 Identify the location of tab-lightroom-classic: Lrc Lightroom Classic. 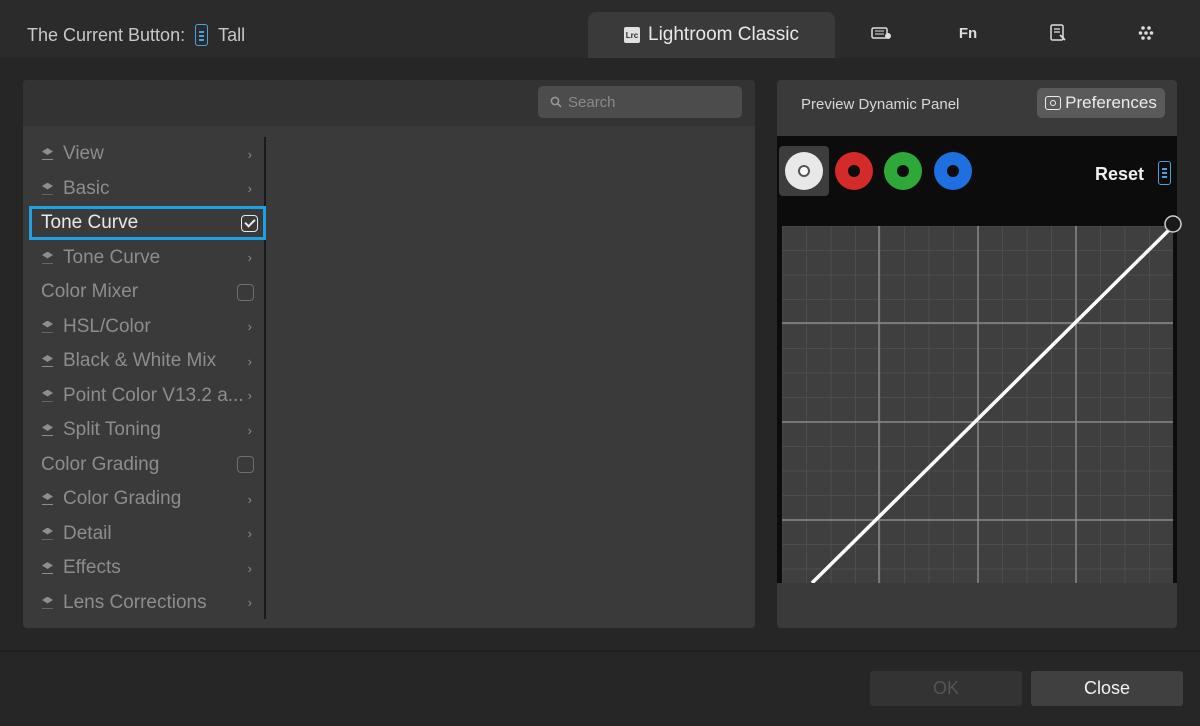
(711, 35).